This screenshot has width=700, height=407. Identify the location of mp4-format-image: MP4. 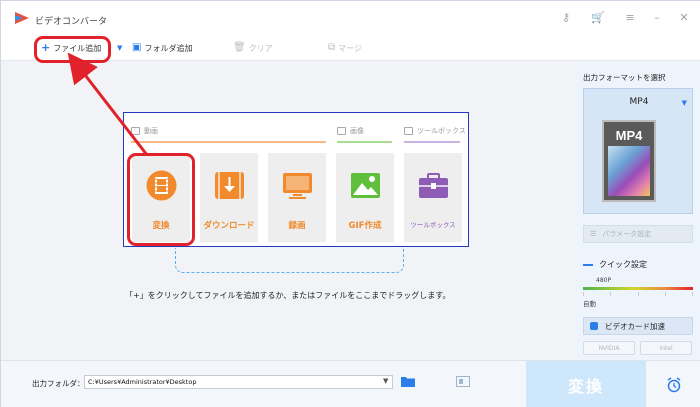
(629, 161).